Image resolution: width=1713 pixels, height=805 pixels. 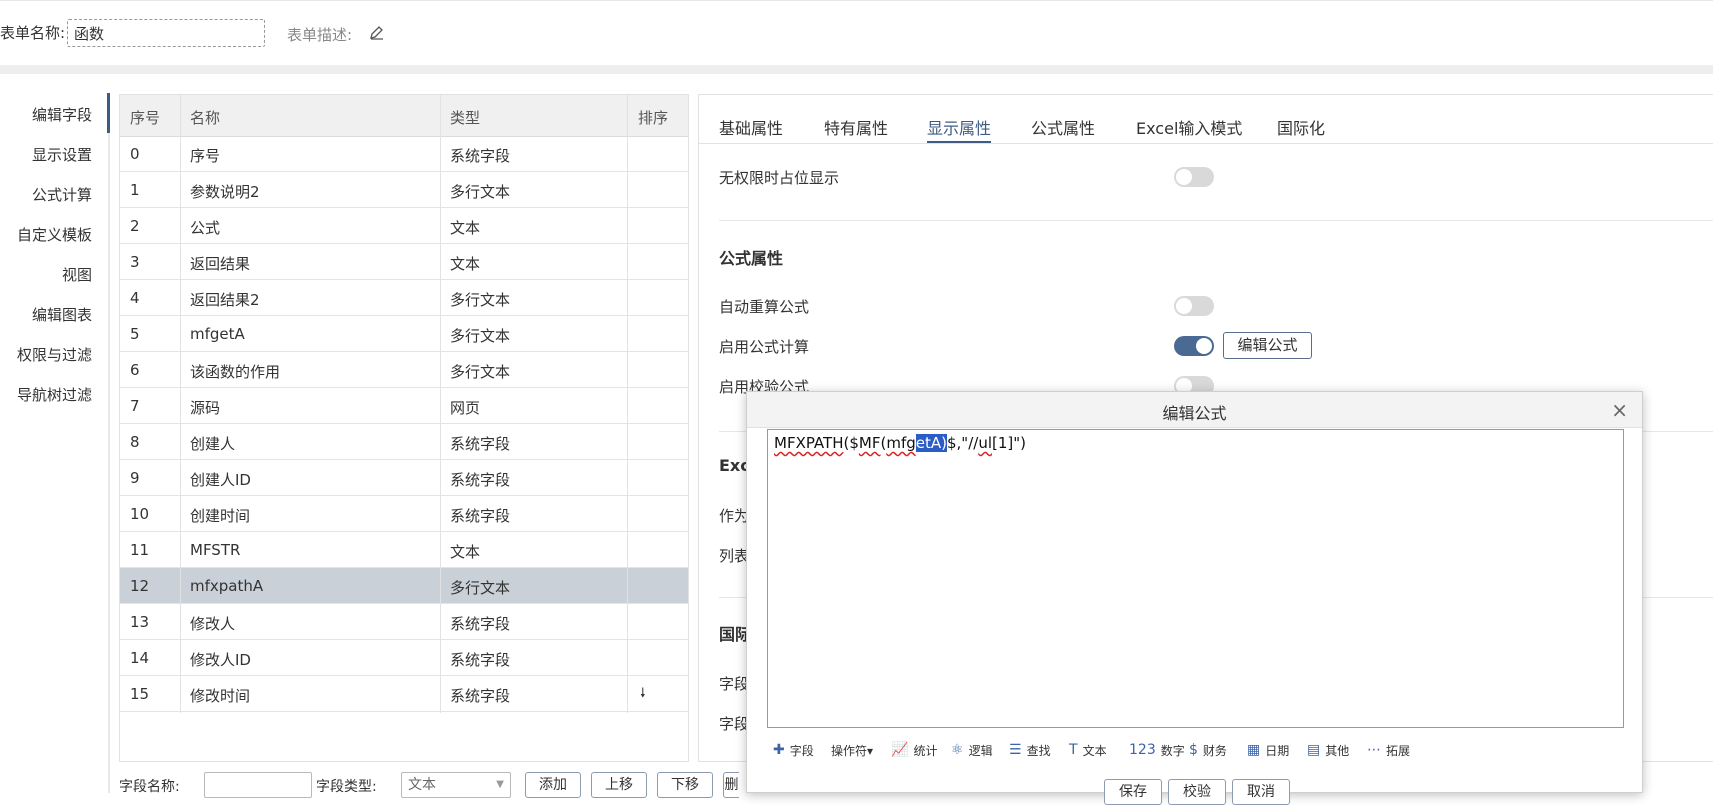 I want to click on tool-date: ▦ 日期, so click(x=1268, y=750).